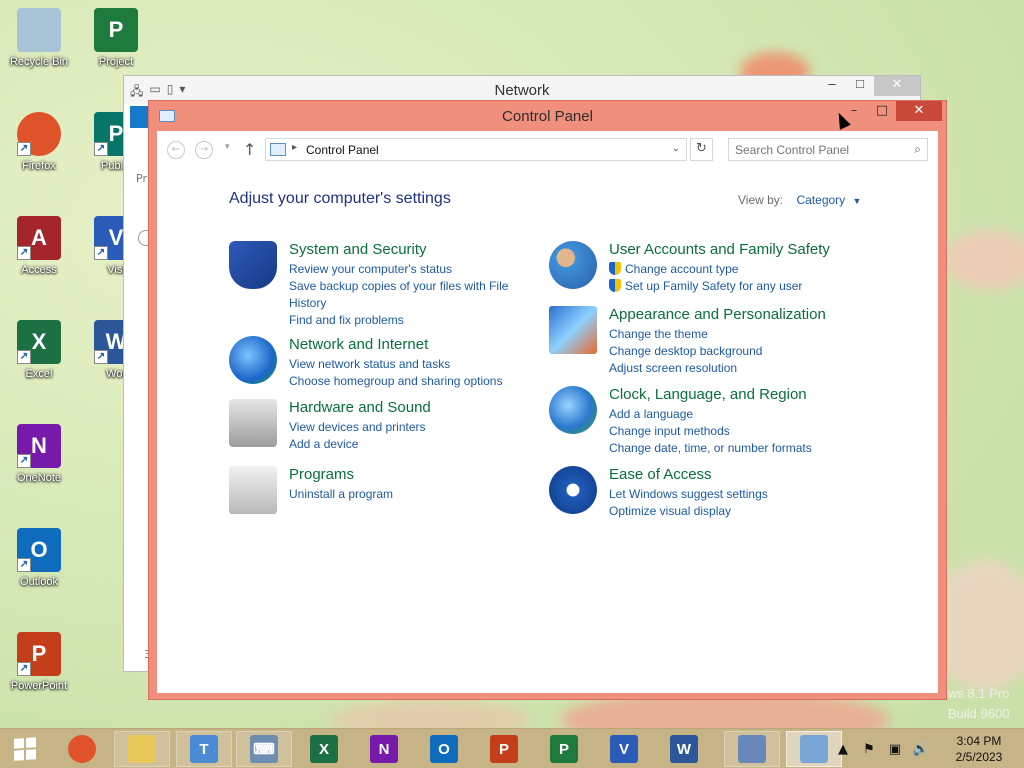 The height and width of the screenshot is (768, 1024). I want to click on category-link: Change account type, so click(705, 269).